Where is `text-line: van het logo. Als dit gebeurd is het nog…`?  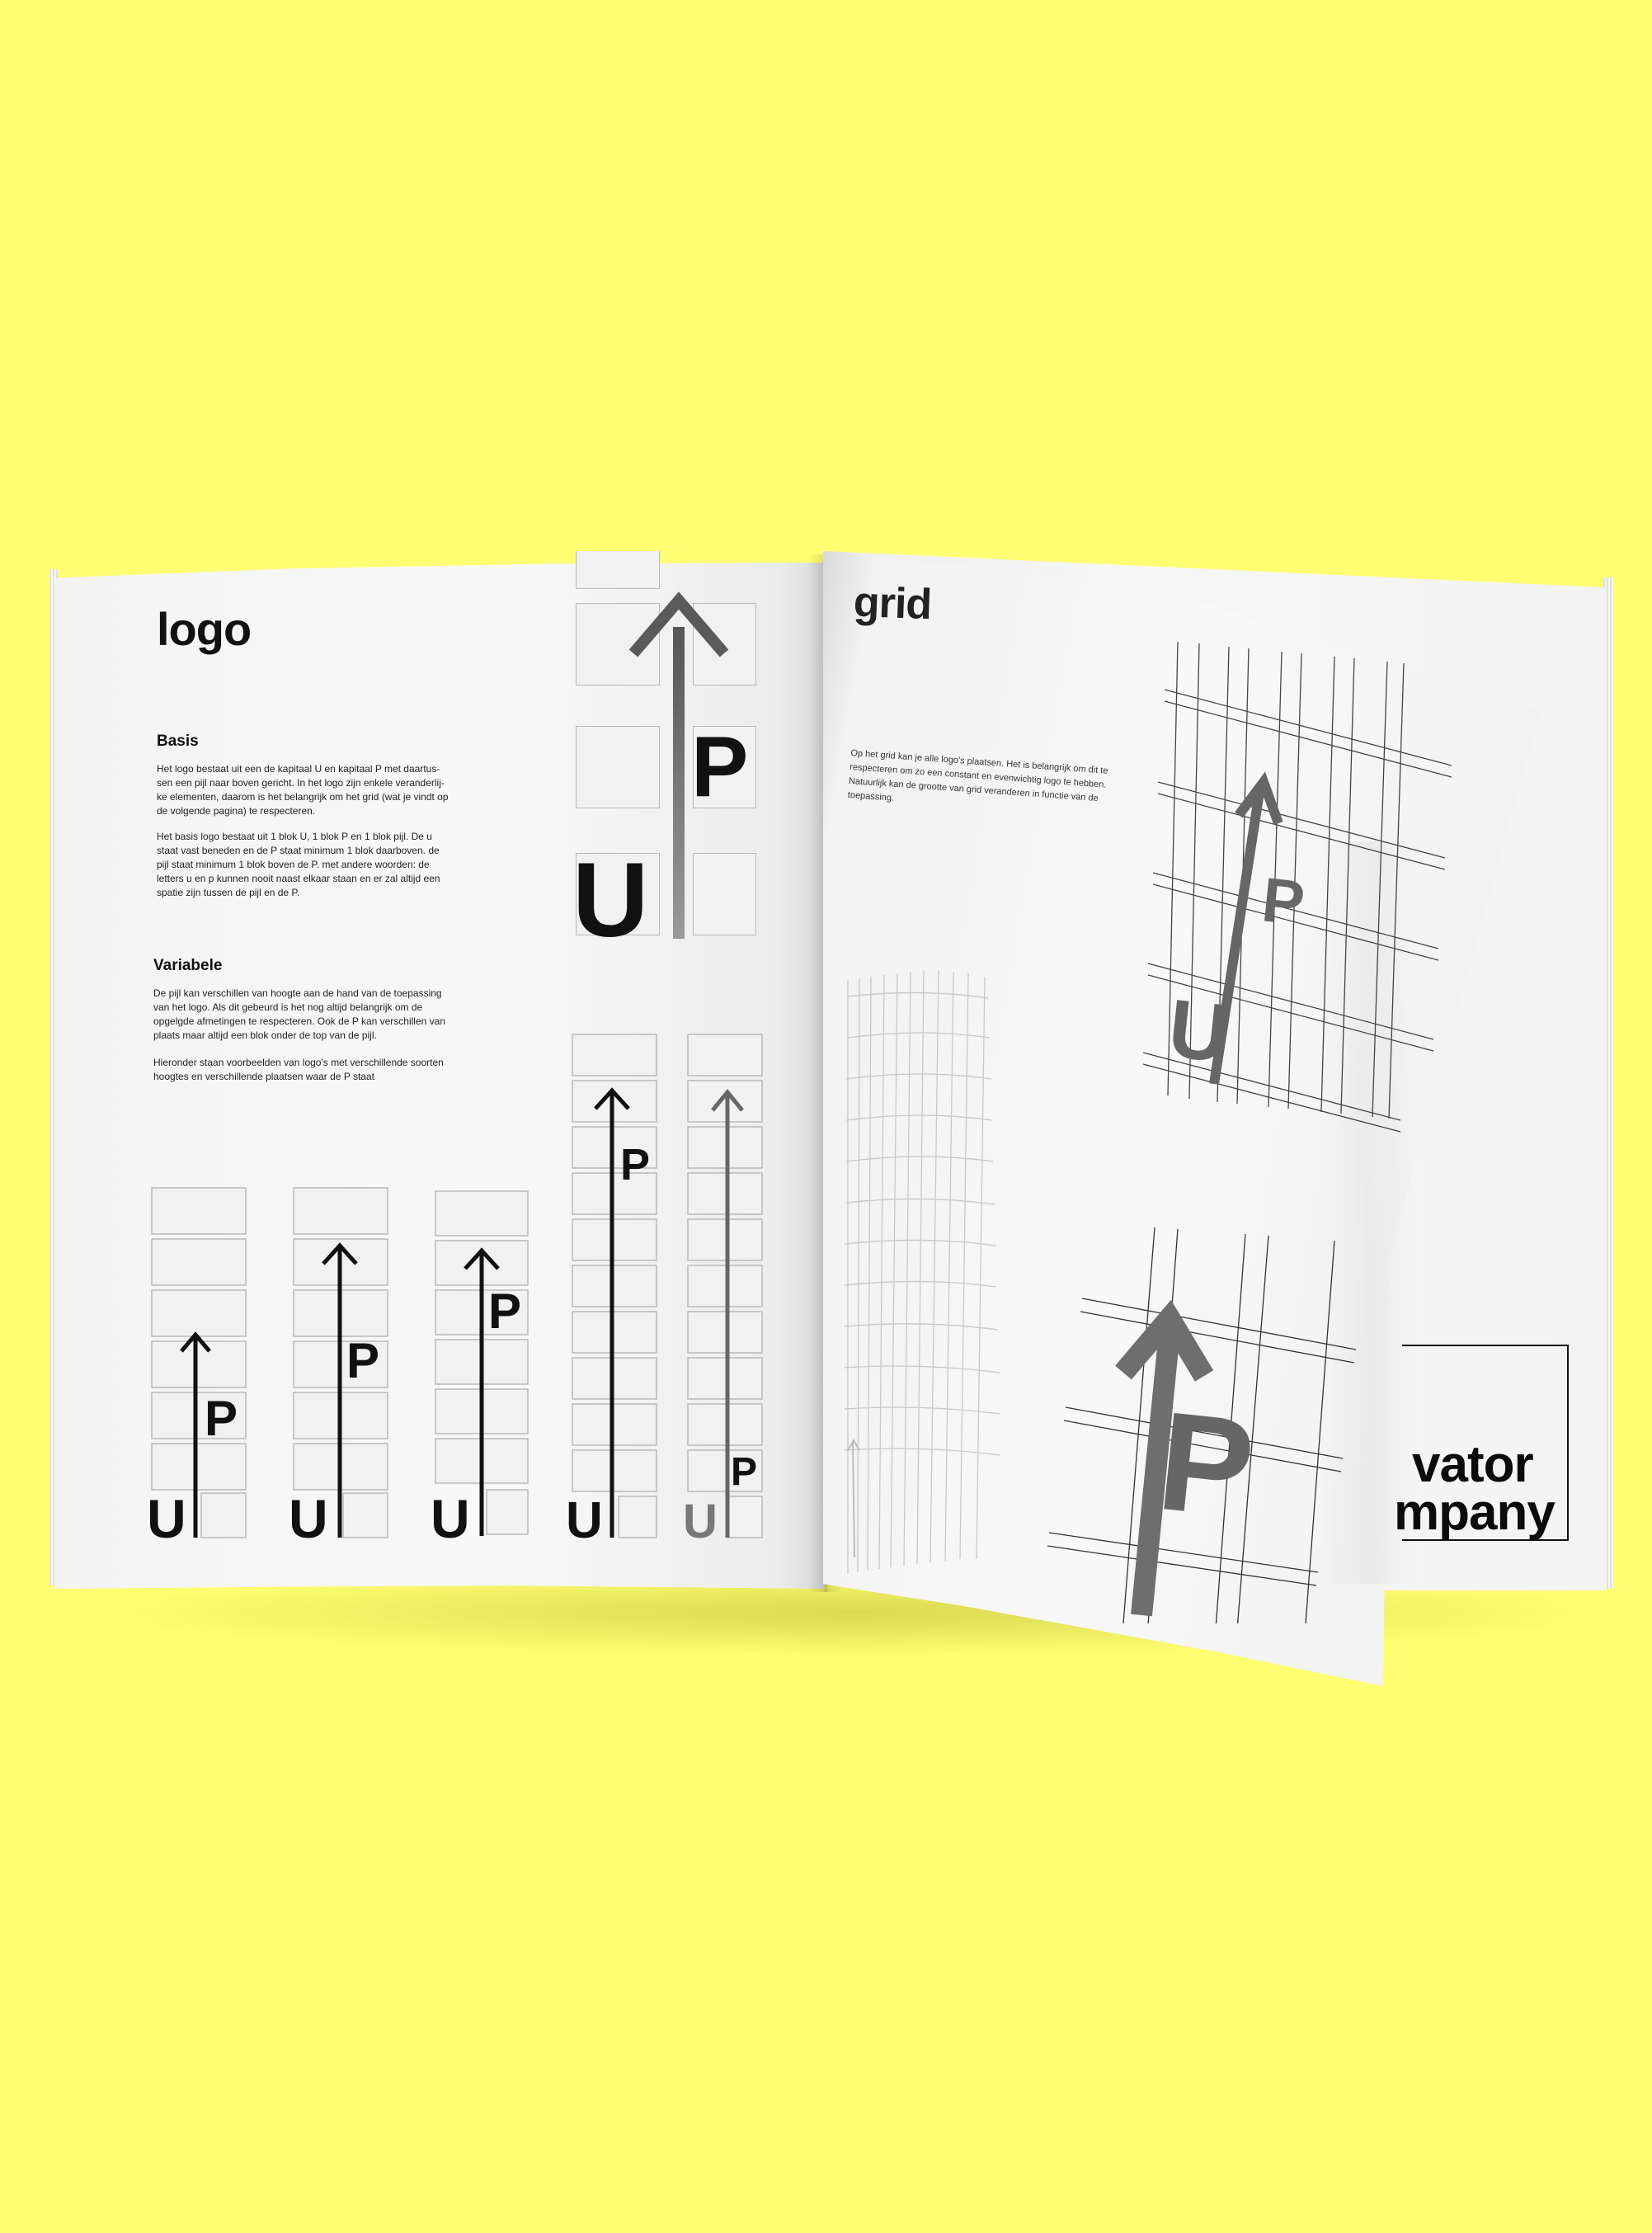
text-line: van het logo. Als dit gebeurd is het nog… is located at coordinates (288, 1007).